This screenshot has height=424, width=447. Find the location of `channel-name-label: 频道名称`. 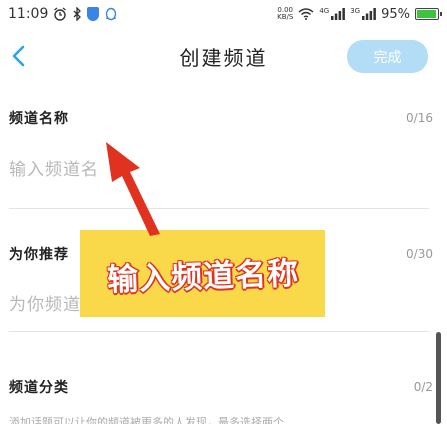

channel-name-label: 频道名称 is located at coordinates (39, 119).